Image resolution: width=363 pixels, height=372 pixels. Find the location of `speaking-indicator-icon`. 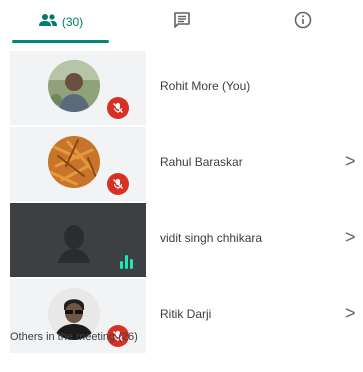

speaking-indicator-icon is located at coordinates (126, 259).